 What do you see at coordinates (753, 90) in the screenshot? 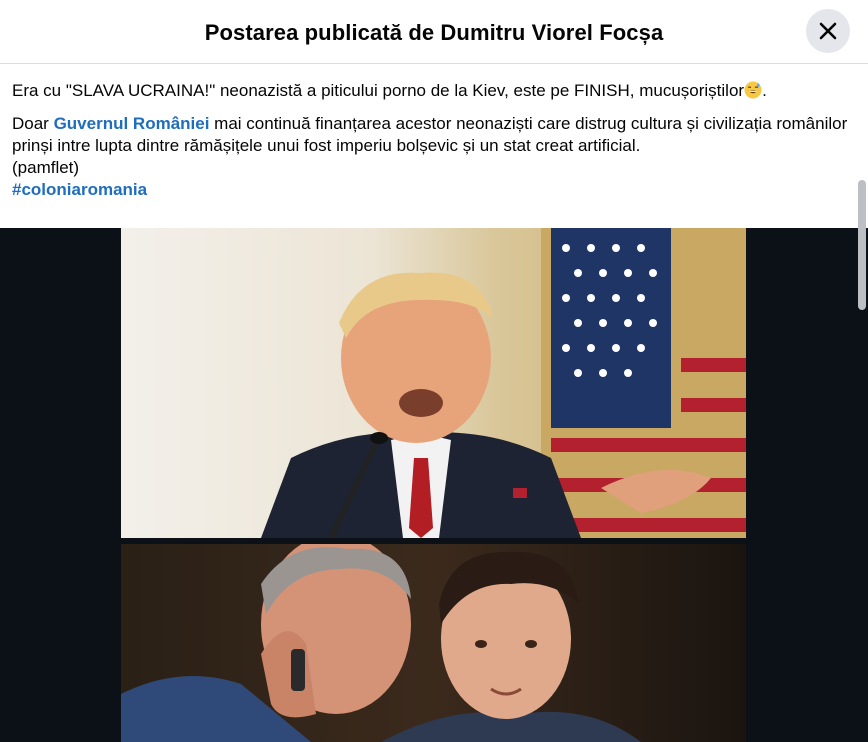
I see `grinning-sweat-emoji-icon` at bounding box center [753, 90].